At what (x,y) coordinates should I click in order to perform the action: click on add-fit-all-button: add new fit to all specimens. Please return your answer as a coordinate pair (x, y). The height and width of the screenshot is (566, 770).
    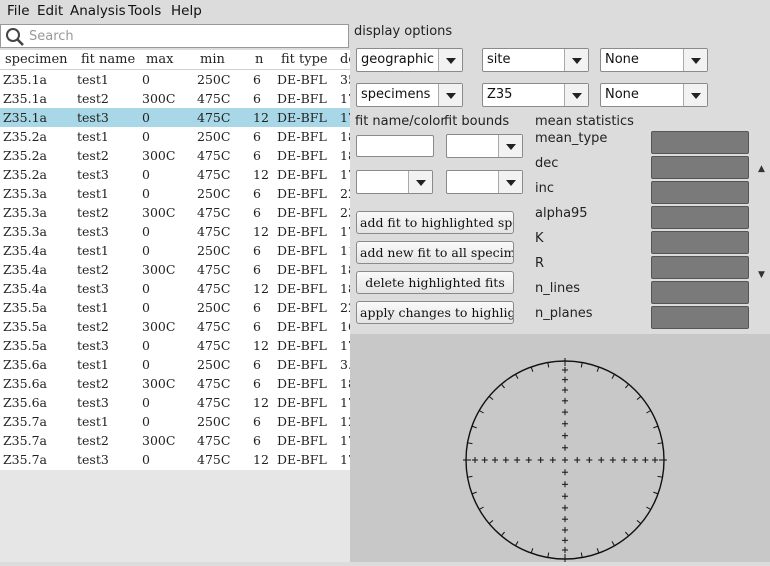
    Looking at the image, I should click on (435, 252).